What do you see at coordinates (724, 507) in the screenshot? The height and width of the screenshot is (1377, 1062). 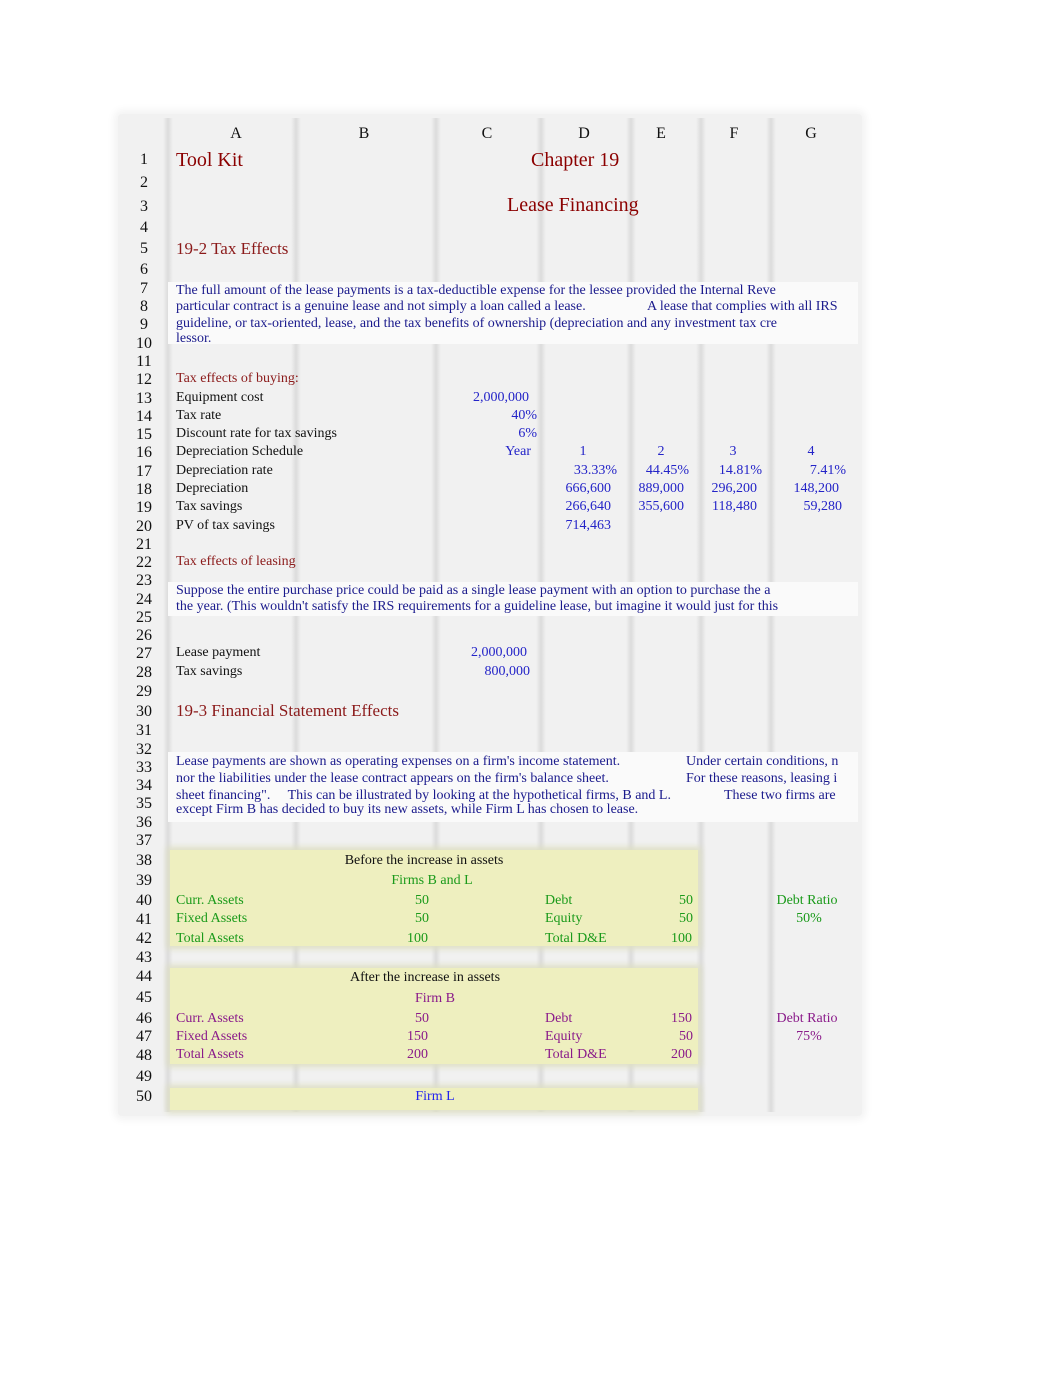 I see `tax-savings-cell: 118,480` at bounding box center [724, 507].